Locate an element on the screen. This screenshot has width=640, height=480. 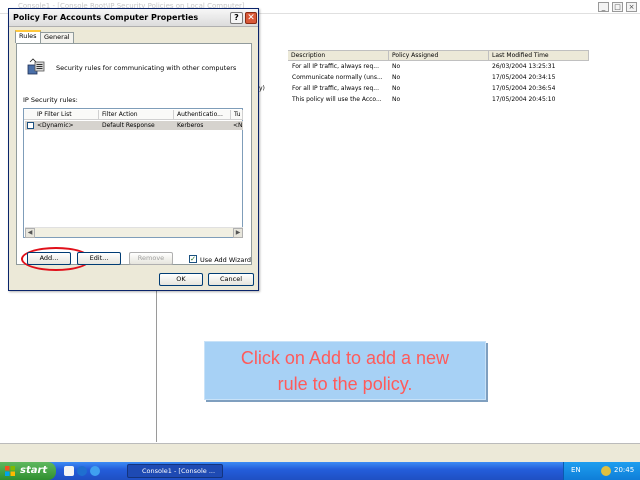
row-name-tail: y) is located at coordinates (262, 89).